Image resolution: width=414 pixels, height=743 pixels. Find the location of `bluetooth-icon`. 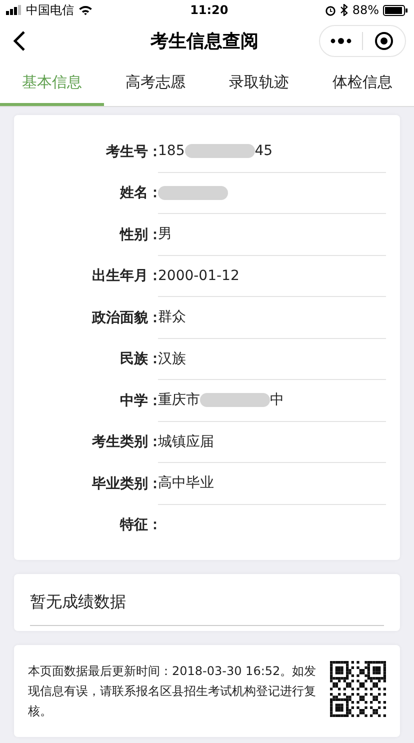

bluetooth-icon is located at coordinates (344, 10).